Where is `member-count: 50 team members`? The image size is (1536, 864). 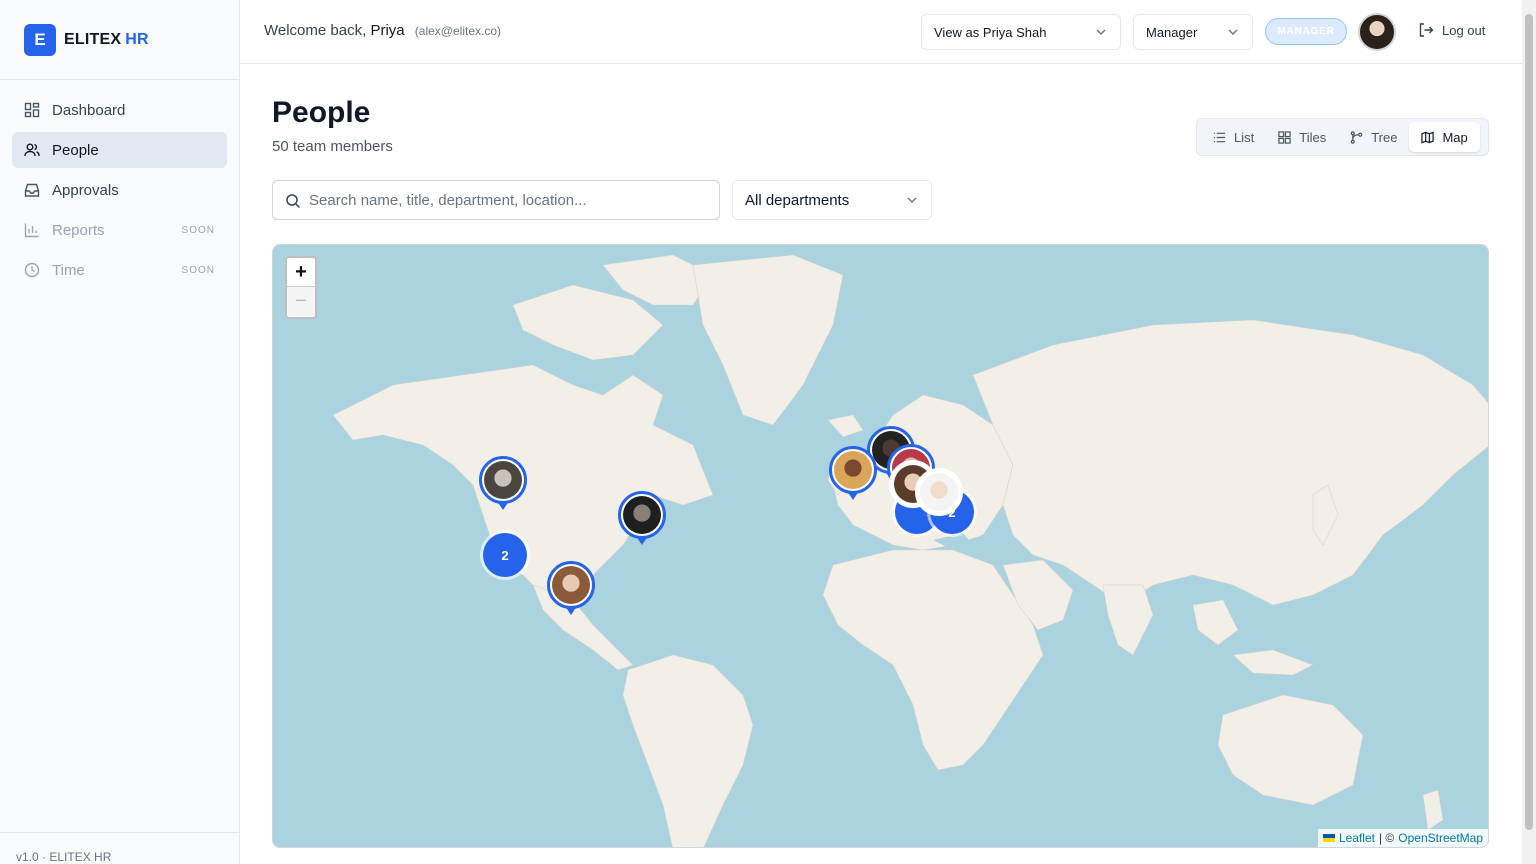 member-count: 50 team members is located at coordinates (332, 146).